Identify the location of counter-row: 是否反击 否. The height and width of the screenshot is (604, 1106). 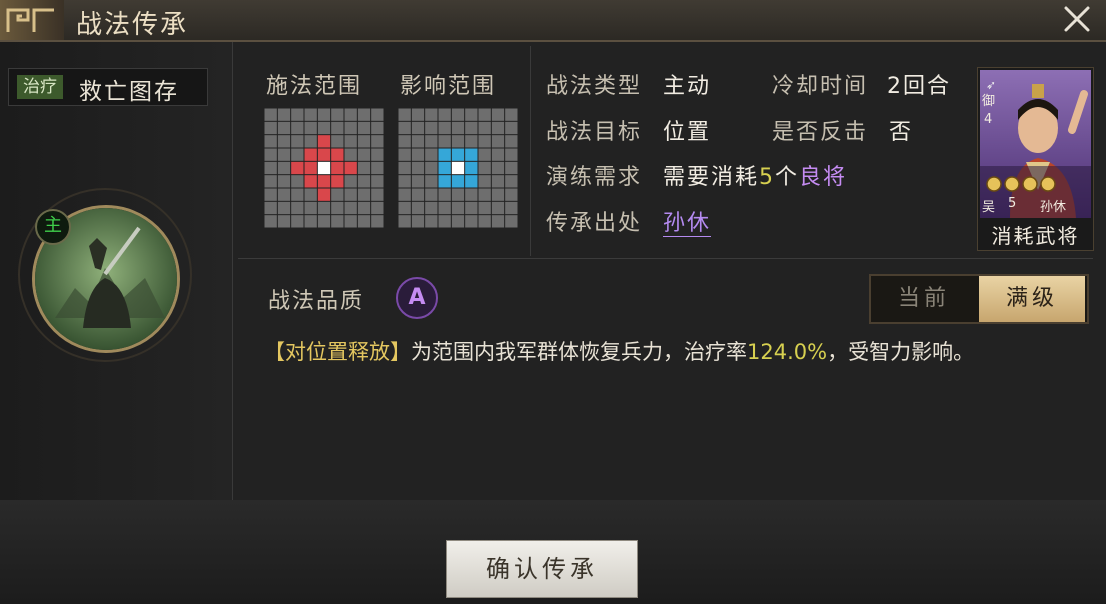
(842, 130).